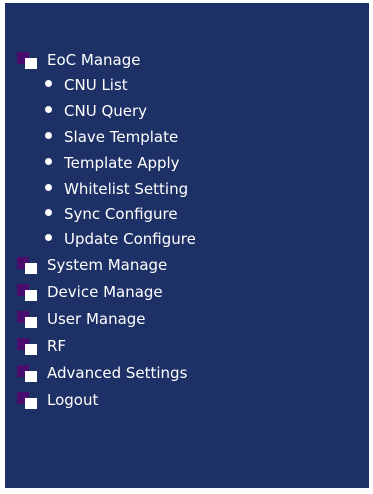 Image resolution: width=373 pixels, height=494 pixels. I want to click on submenu-item-label: Whitelist Setting, so click(126, 189).